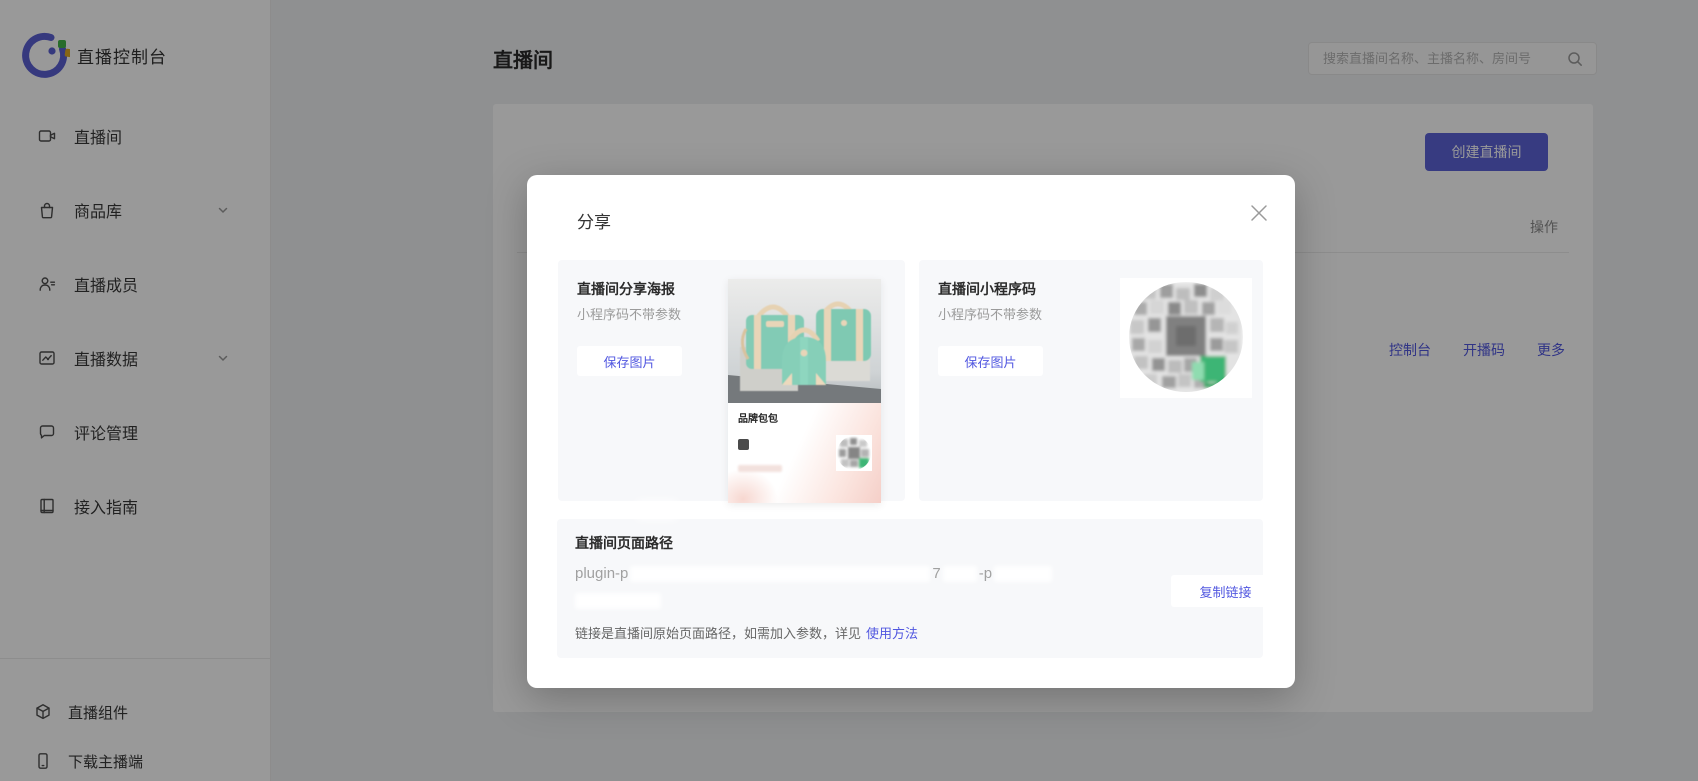 Image resolution: width=1698 pixels, height=781 pixels. What do you see at coordinates (775, 444) in the screenshot?
I see `poster-account-name-blurred` at bounding box center [775, 444].